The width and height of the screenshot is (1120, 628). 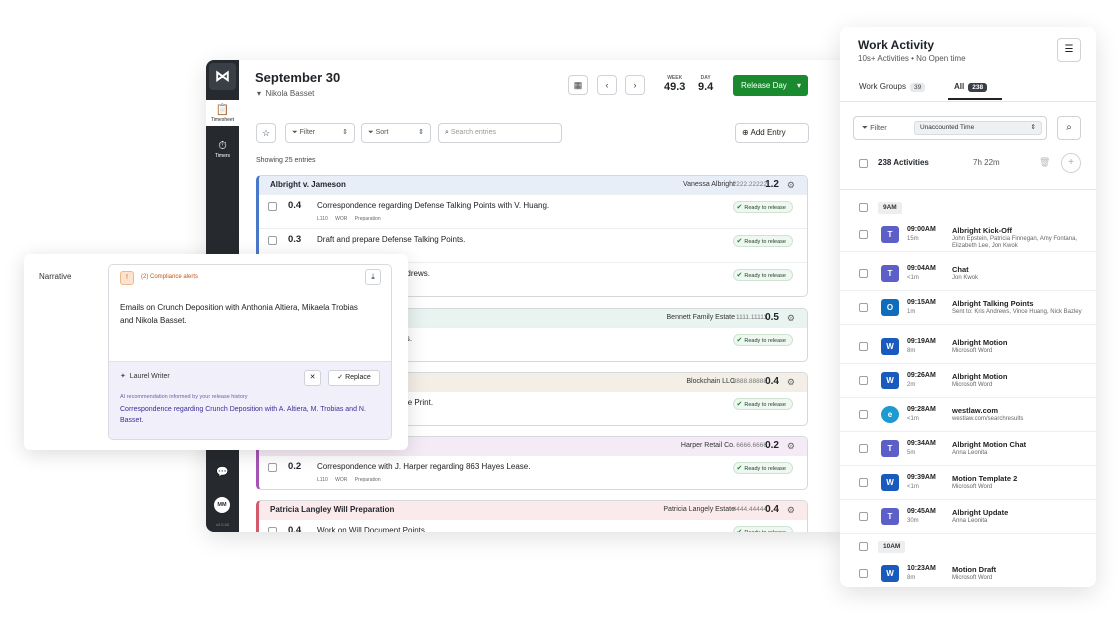 I want to click on settings-sliders-icon: ☰, so click(x=1069, y=50).